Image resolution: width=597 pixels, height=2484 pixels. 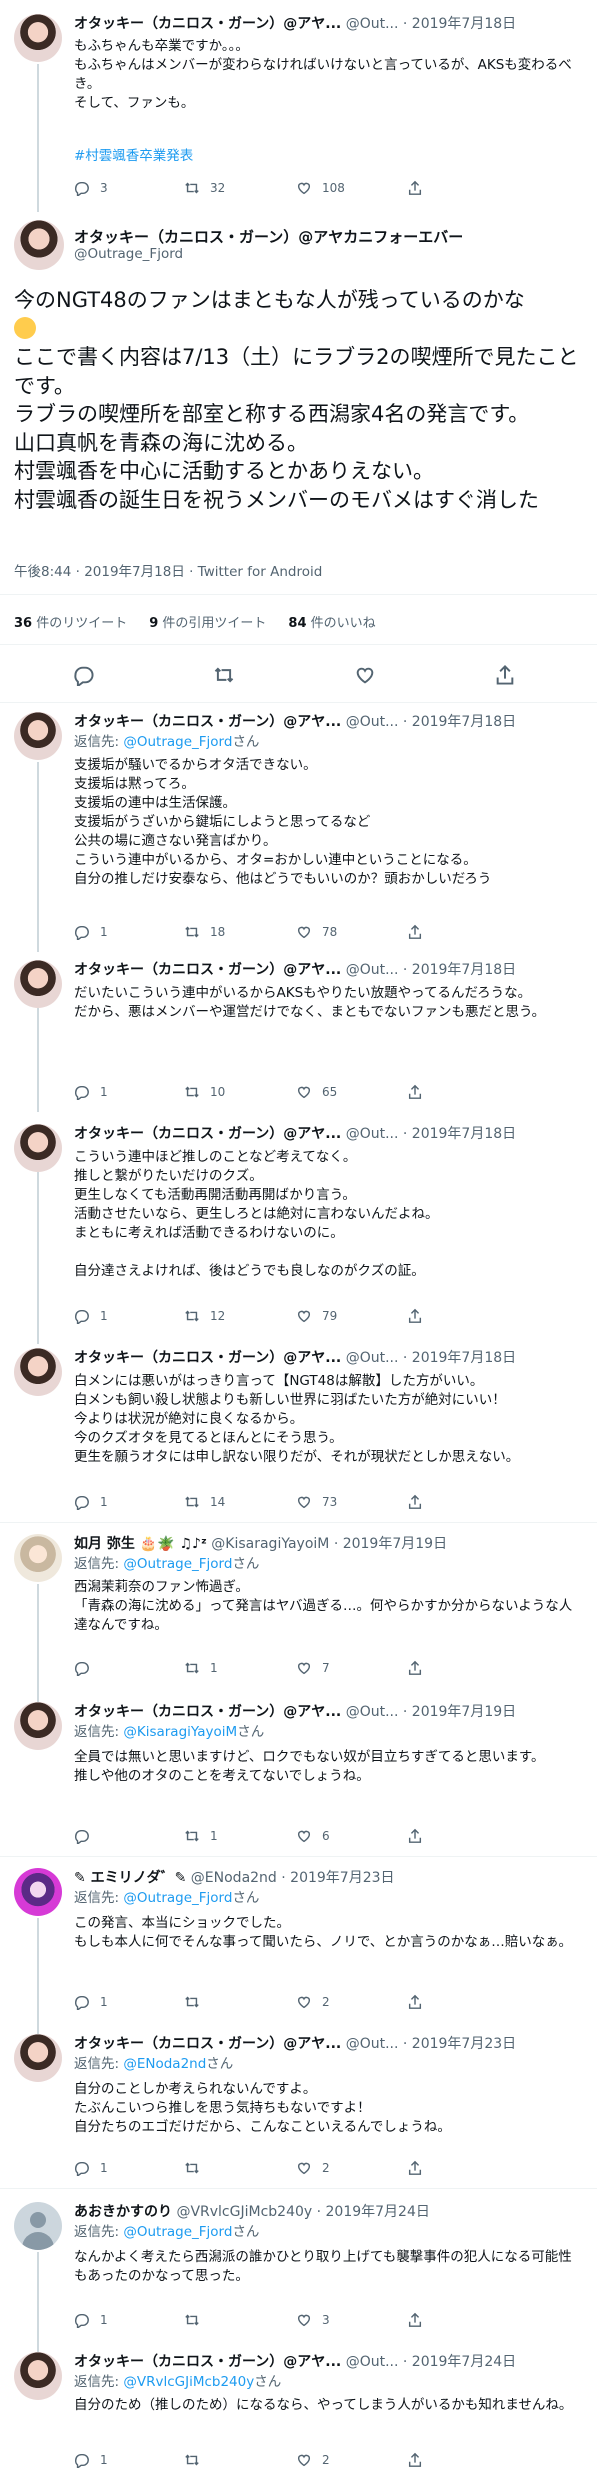 What do you see at coordinates (188, 2382) in the screenshot?
I see `mention-link: @VRvlcGJiMcb240y` at bounding box center [188, 2382].